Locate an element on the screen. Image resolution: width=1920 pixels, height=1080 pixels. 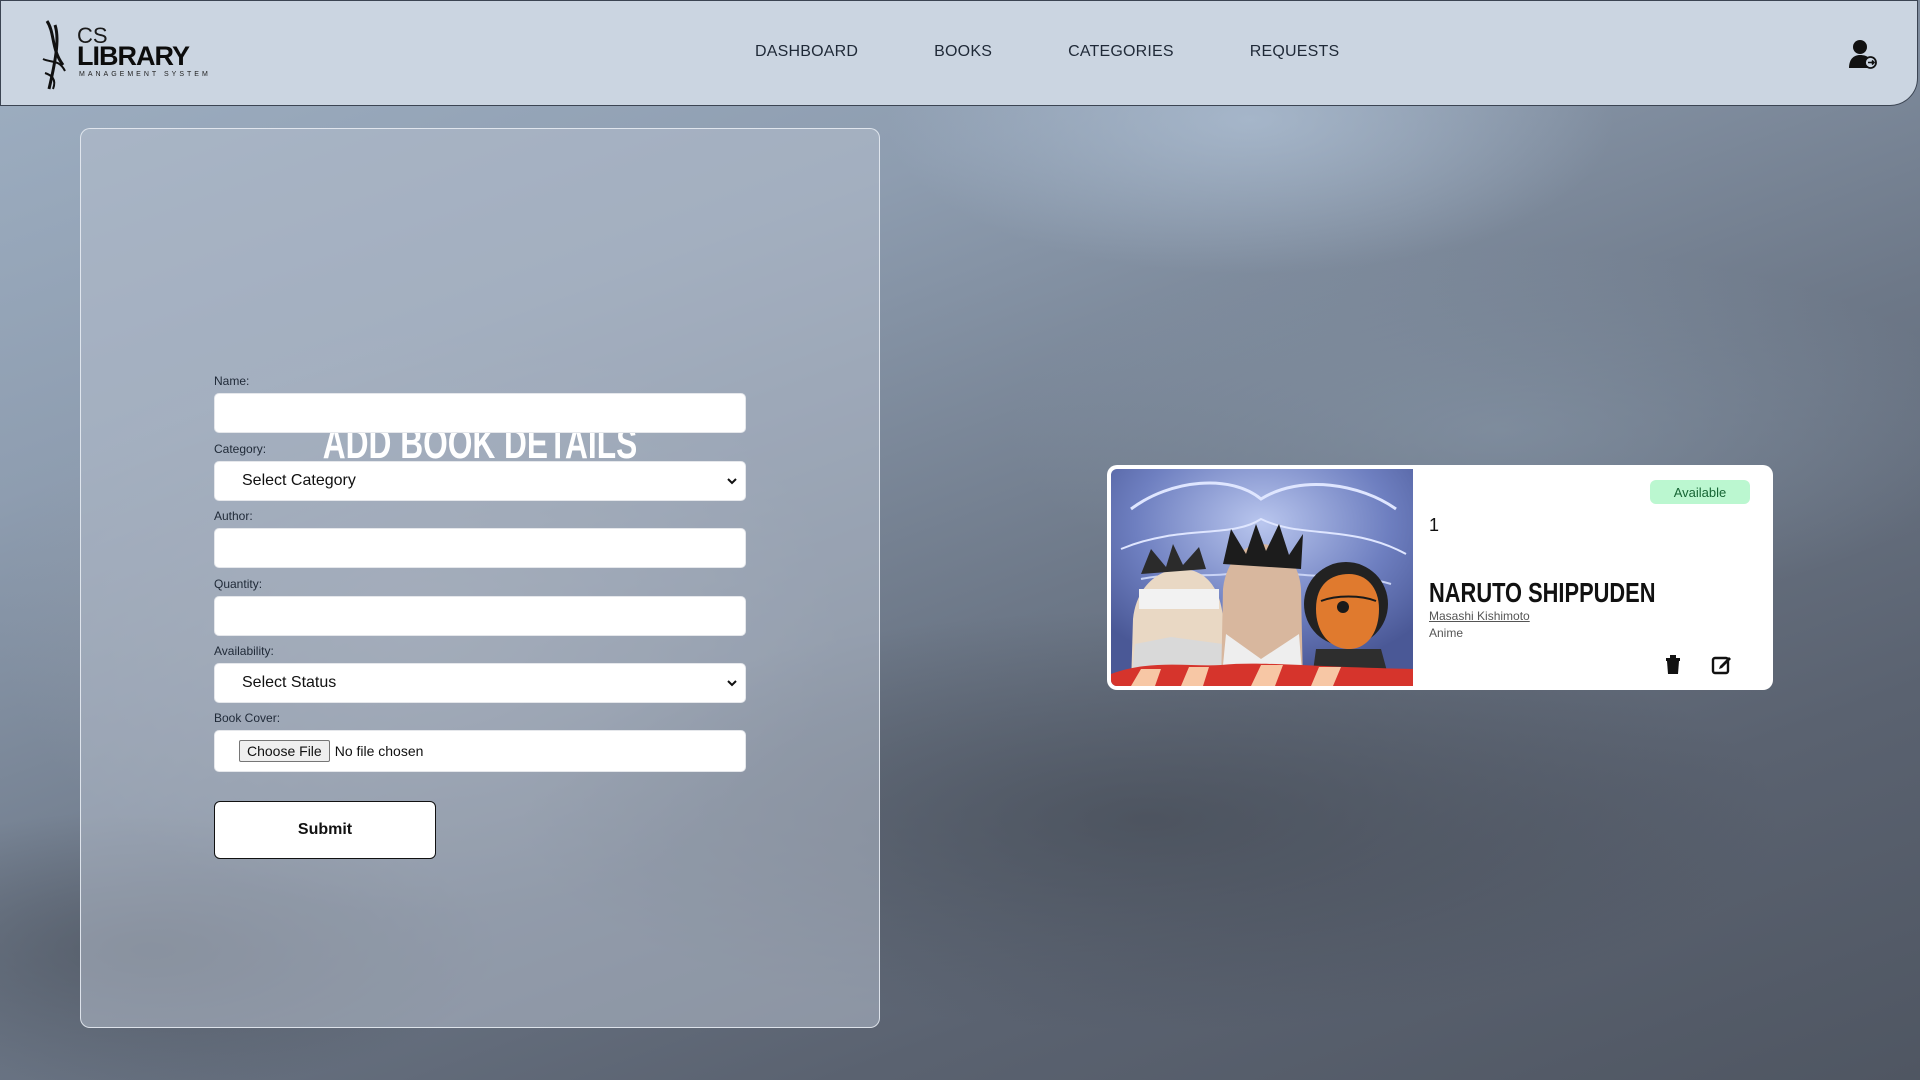
category-label: Category: is located at coordinates (240, 449).